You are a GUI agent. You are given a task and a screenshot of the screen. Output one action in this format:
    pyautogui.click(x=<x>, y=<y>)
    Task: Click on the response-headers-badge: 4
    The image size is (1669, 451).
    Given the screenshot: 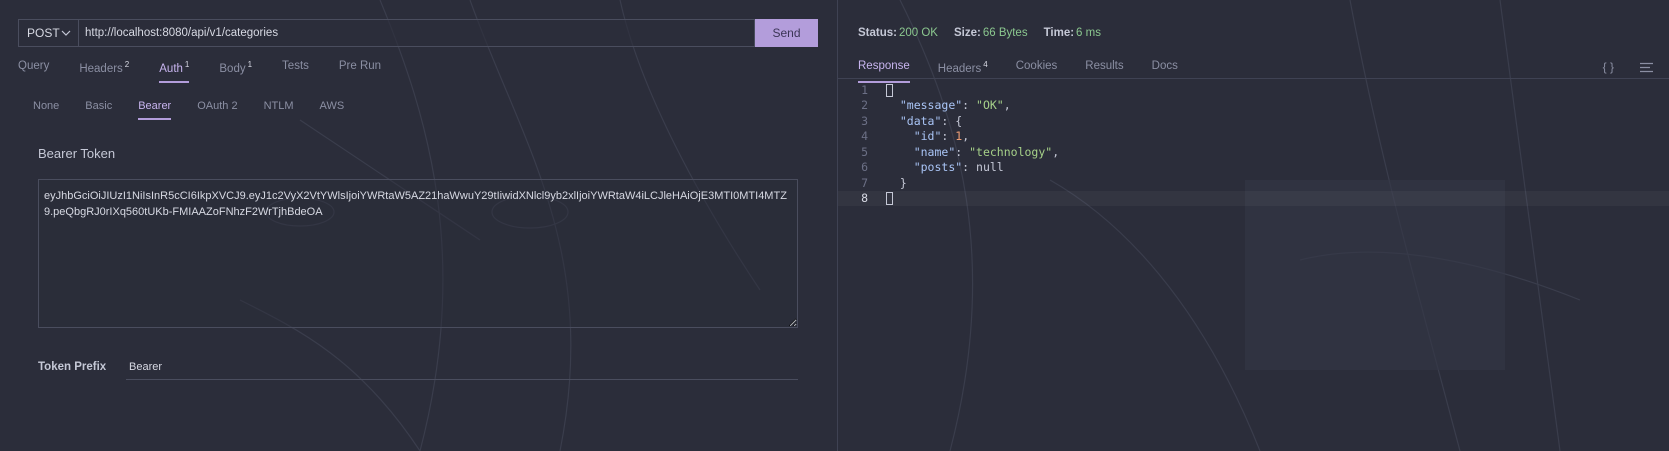 What is the action you would take?
    pyautogui.click(x=985, y=64)
    